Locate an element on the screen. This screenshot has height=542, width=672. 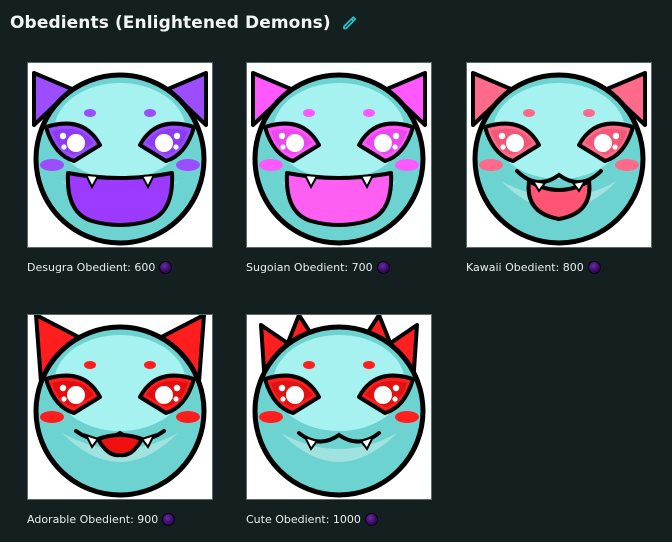
item-label: Kawaii Obedient: 800 is located at coordinates (525, 267).